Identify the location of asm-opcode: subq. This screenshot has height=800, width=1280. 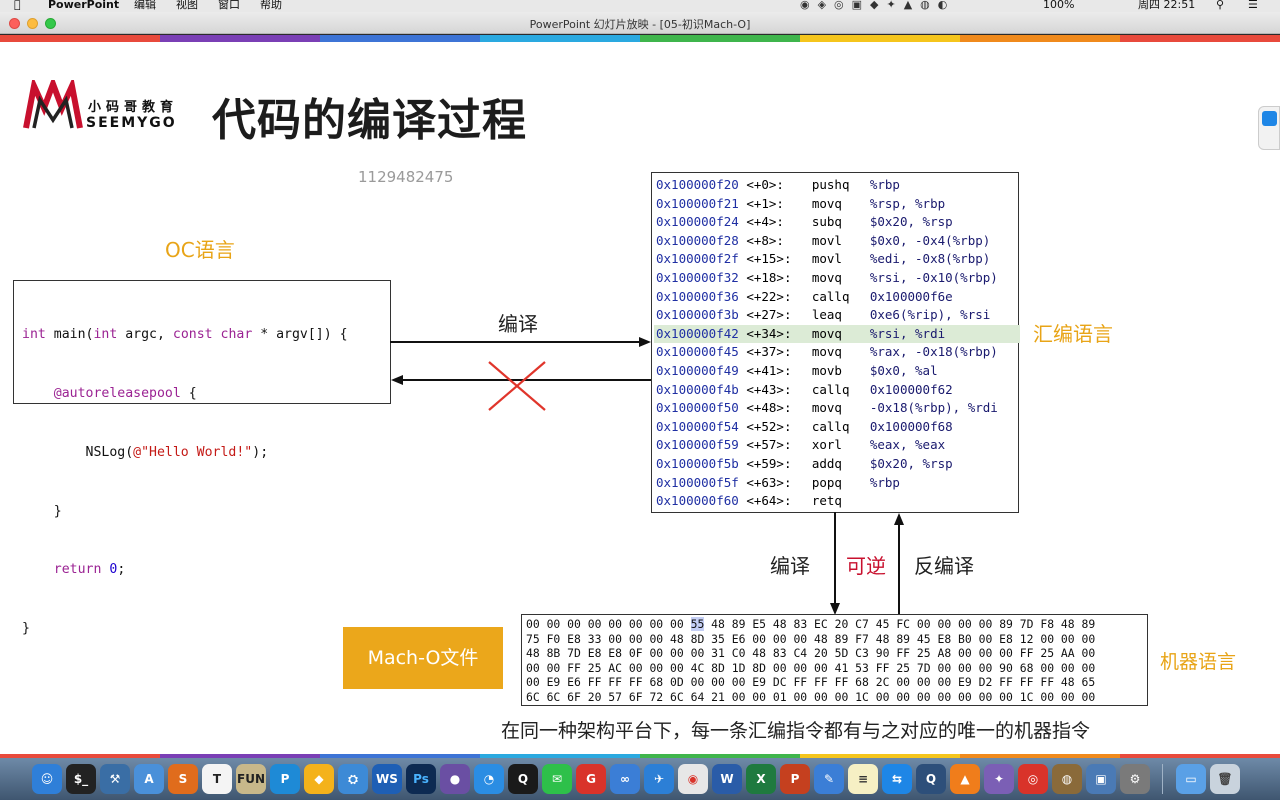
(826, 222).